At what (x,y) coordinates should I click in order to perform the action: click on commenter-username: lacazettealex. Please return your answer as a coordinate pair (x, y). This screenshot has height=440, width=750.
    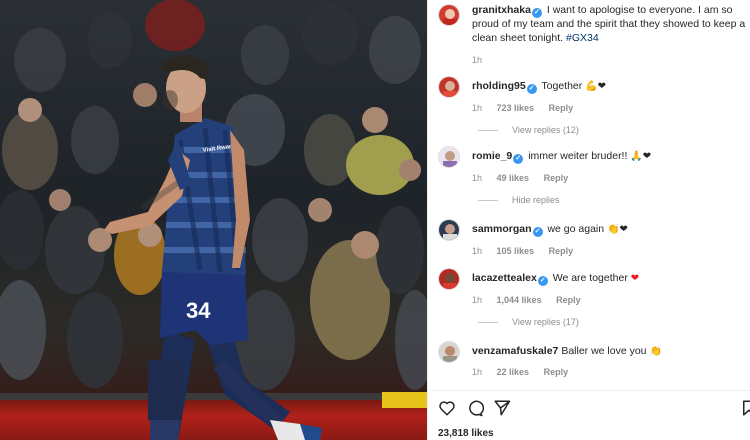
    Looking at the image, I should click on (504, 278).